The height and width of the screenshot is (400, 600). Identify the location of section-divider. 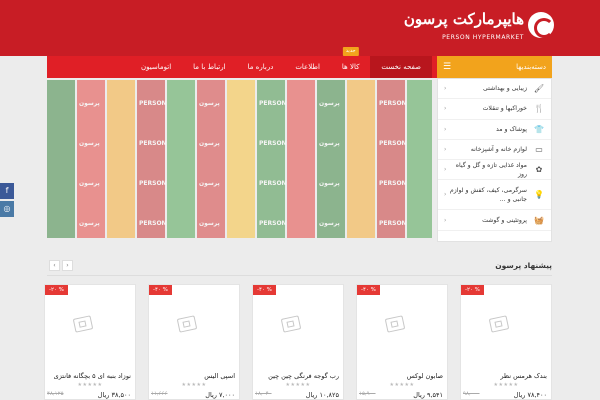
(299, 275).